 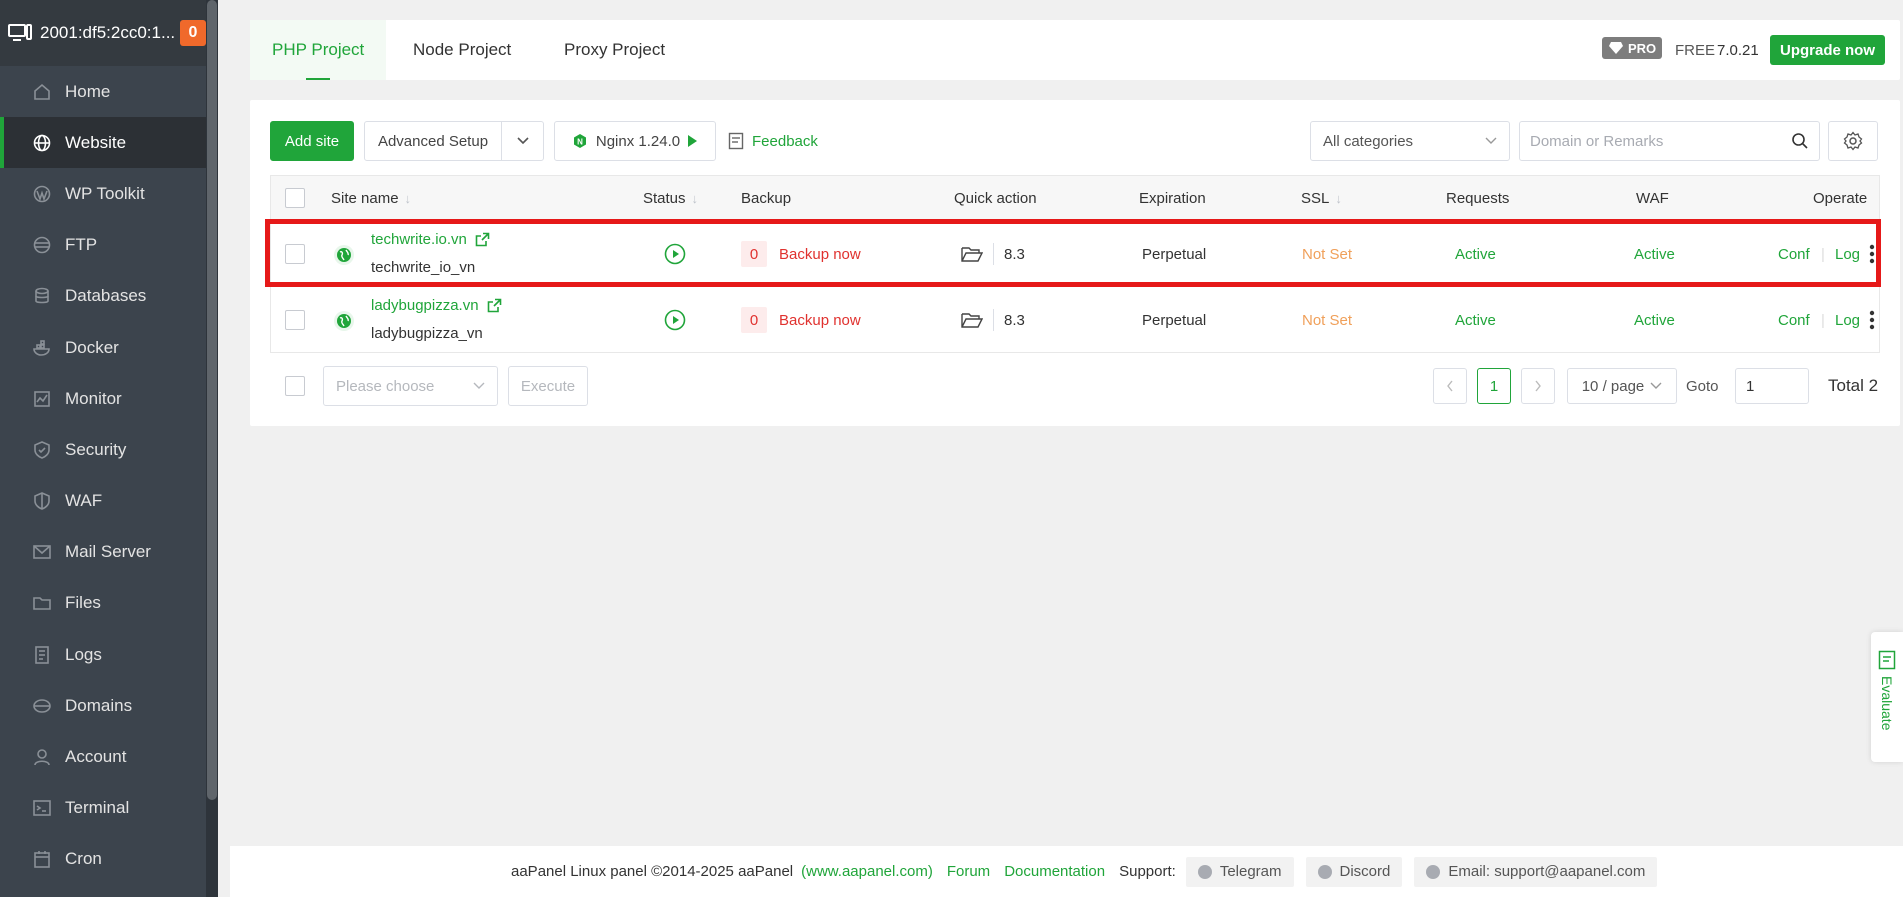 I want to click on tab-node-project: Node Project, so click(x=462, y=50).